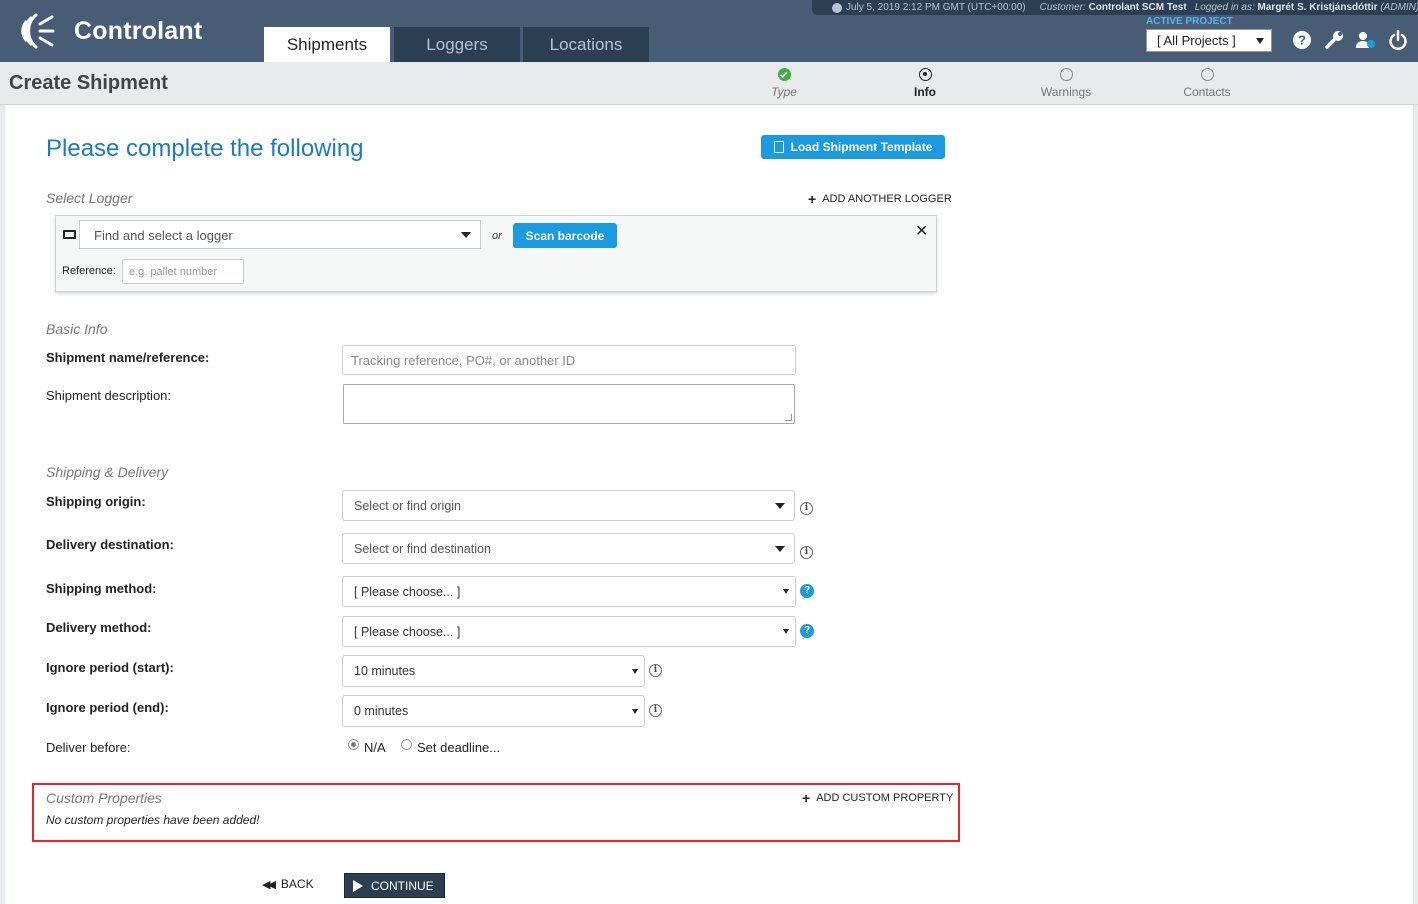 This screenshot has width=1418, height=904. I want to click on tab-locations: Locations, so click(586, 44).